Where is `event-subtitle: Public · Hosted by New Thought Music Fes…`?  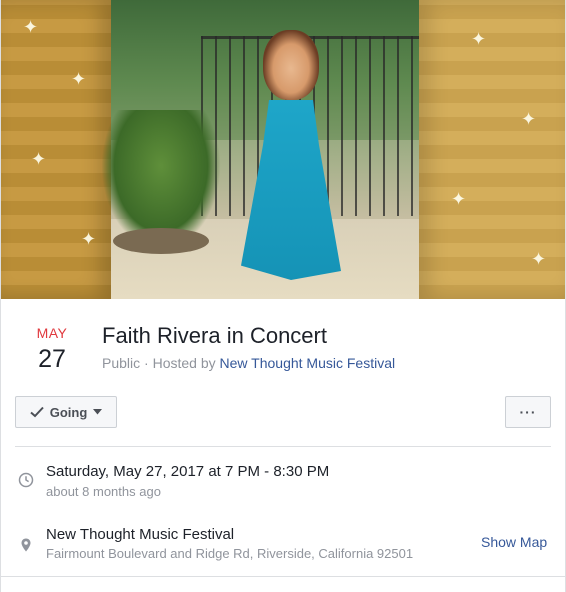
event-subtitle: Public · Hosted by New Thought Music Fes… is located at coordinates (248, 363).